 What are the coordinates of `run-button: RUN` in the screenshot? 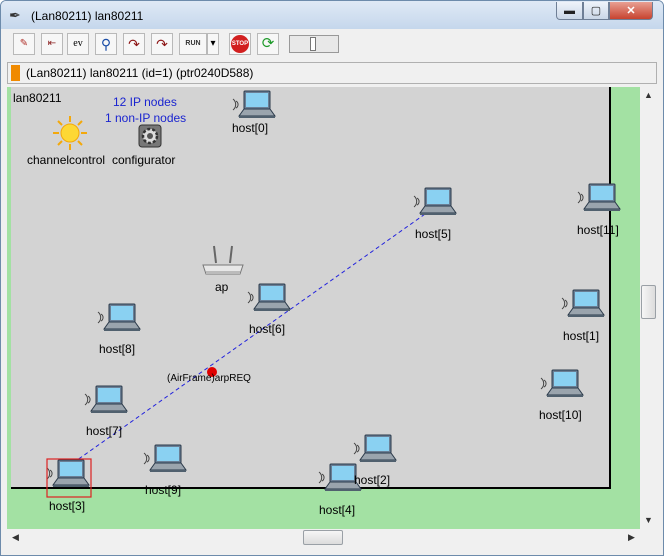 It's located at (193, 44).